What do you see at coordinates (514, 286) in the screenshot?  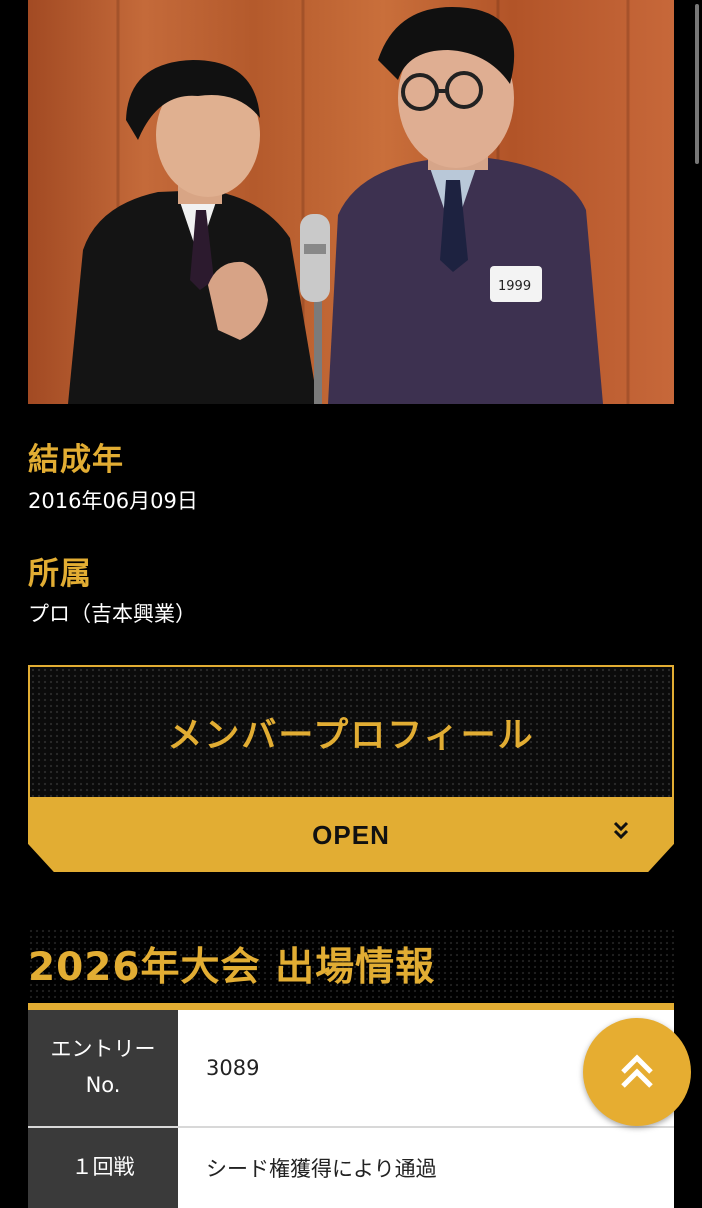 I see `name-tag: 1999` at bounding box center [514, 286].